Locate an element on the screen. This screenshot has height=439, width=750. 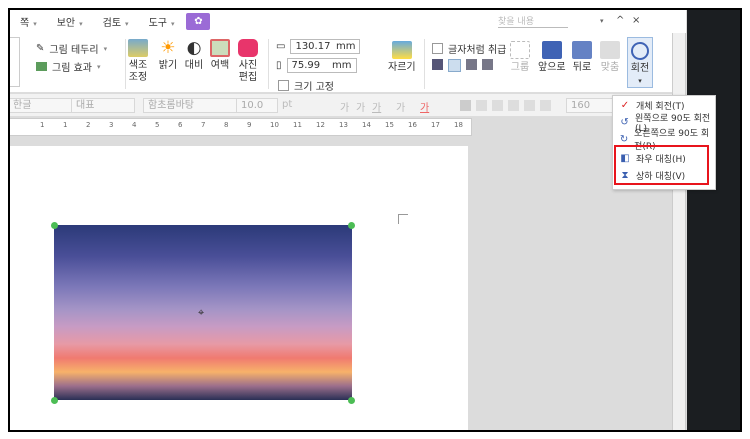
flower-icon: ✿ is located at coordinates (198, 21).